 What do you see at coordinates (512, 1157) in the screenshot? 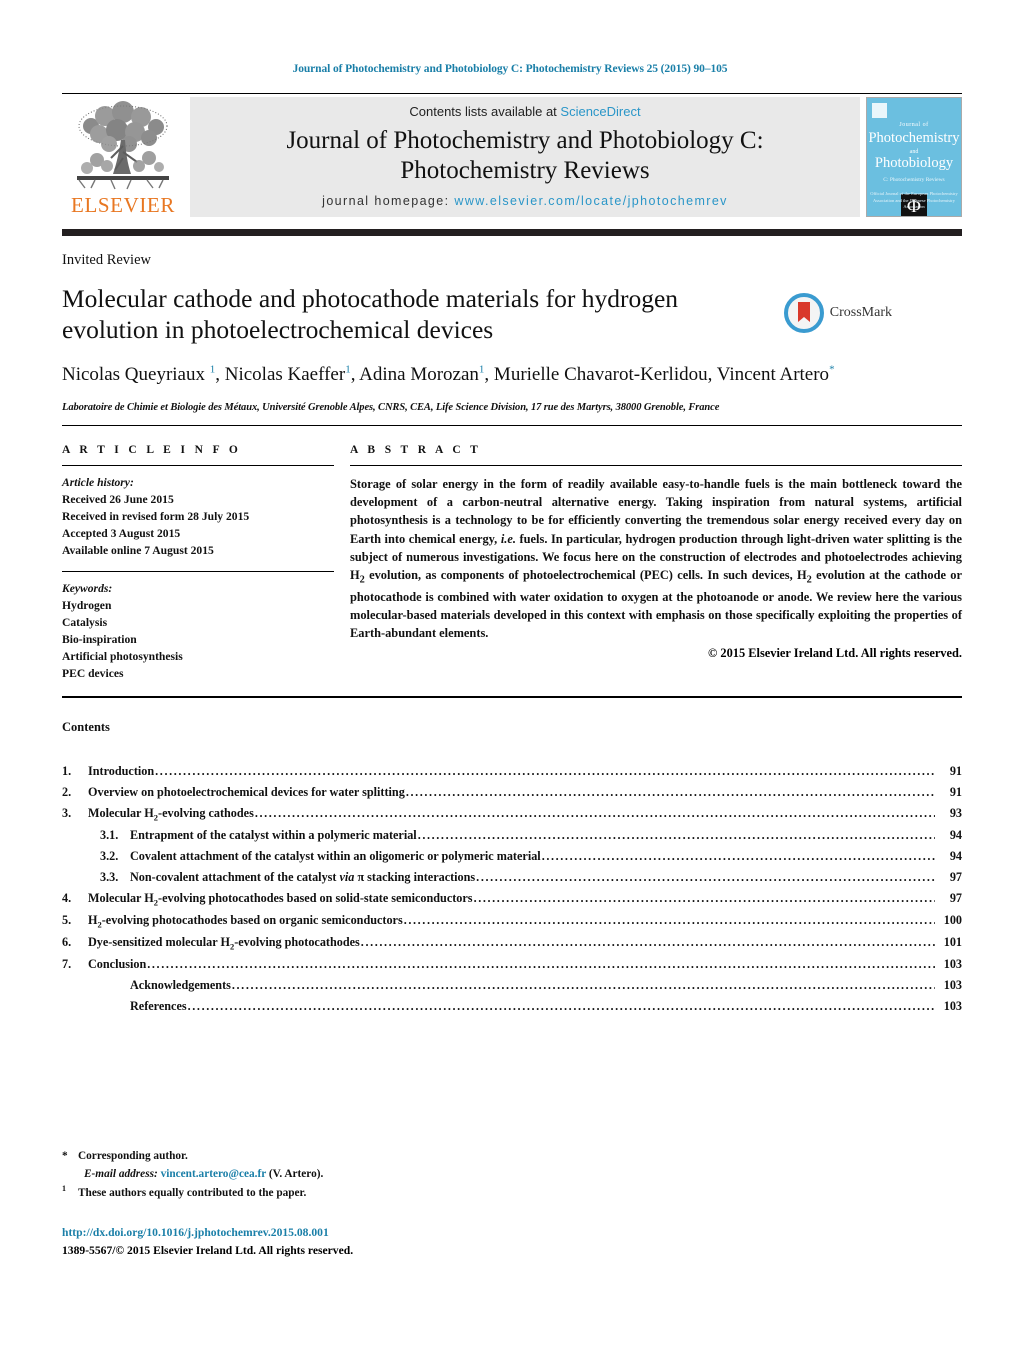
I see `corresponding-author-note: * Corresponding author.` at bounding box center [512, 1157].